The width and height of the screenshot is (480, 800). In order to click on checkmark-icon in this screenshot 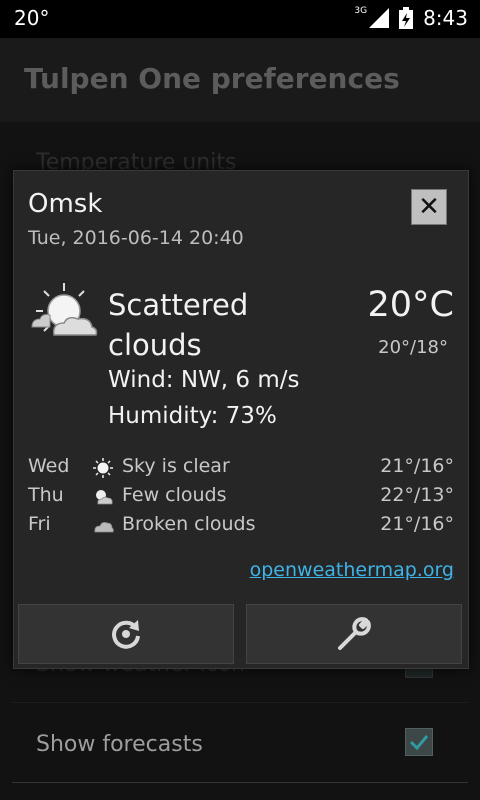, I will do `click(419, 743)`.